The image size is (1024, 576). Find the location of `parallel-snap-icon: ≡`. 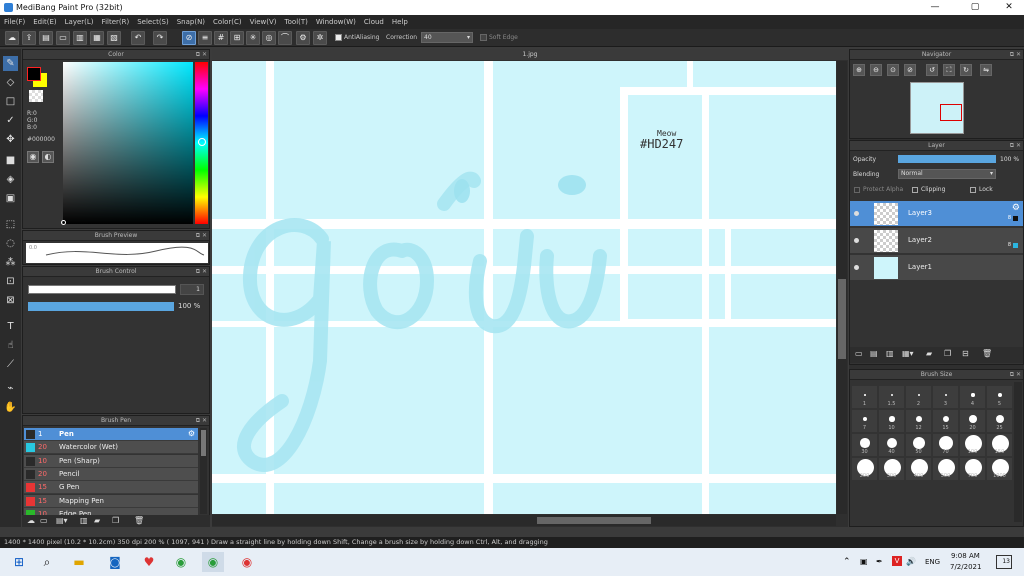

parallel-snap-icon: ≡ is located at coordinates (205, 38).